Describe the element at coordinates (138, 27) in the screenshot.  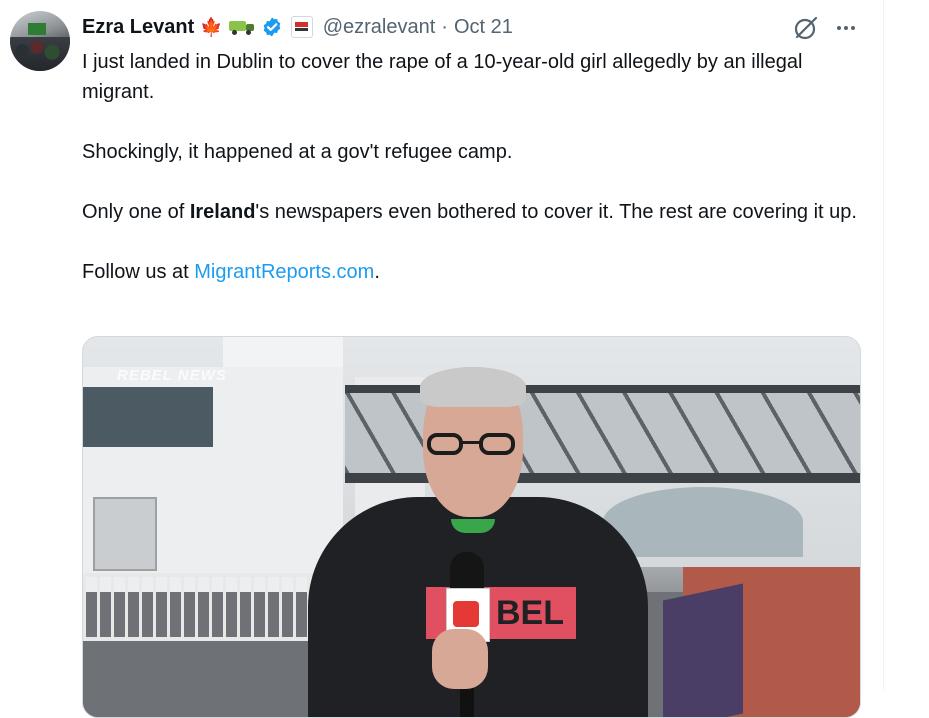
I see `author-name: Ezra Levant` at that location.